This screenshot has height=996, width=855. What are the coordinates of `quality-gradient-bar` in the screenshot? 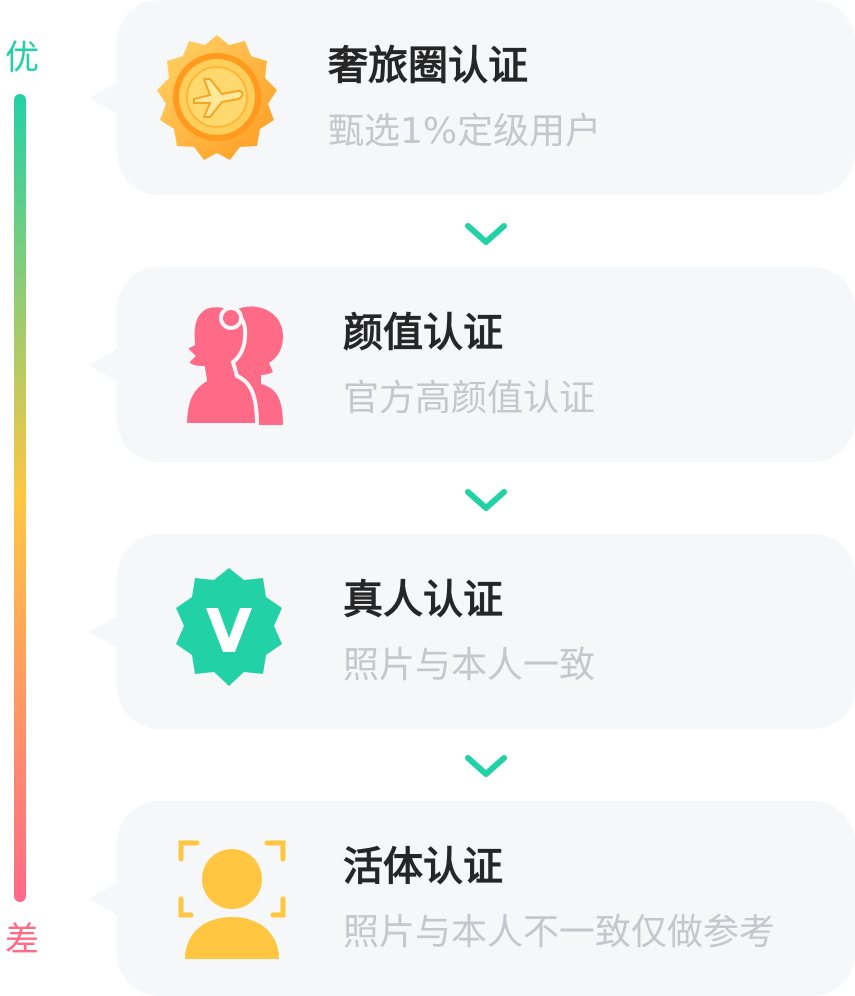 It's located at (20, 498).